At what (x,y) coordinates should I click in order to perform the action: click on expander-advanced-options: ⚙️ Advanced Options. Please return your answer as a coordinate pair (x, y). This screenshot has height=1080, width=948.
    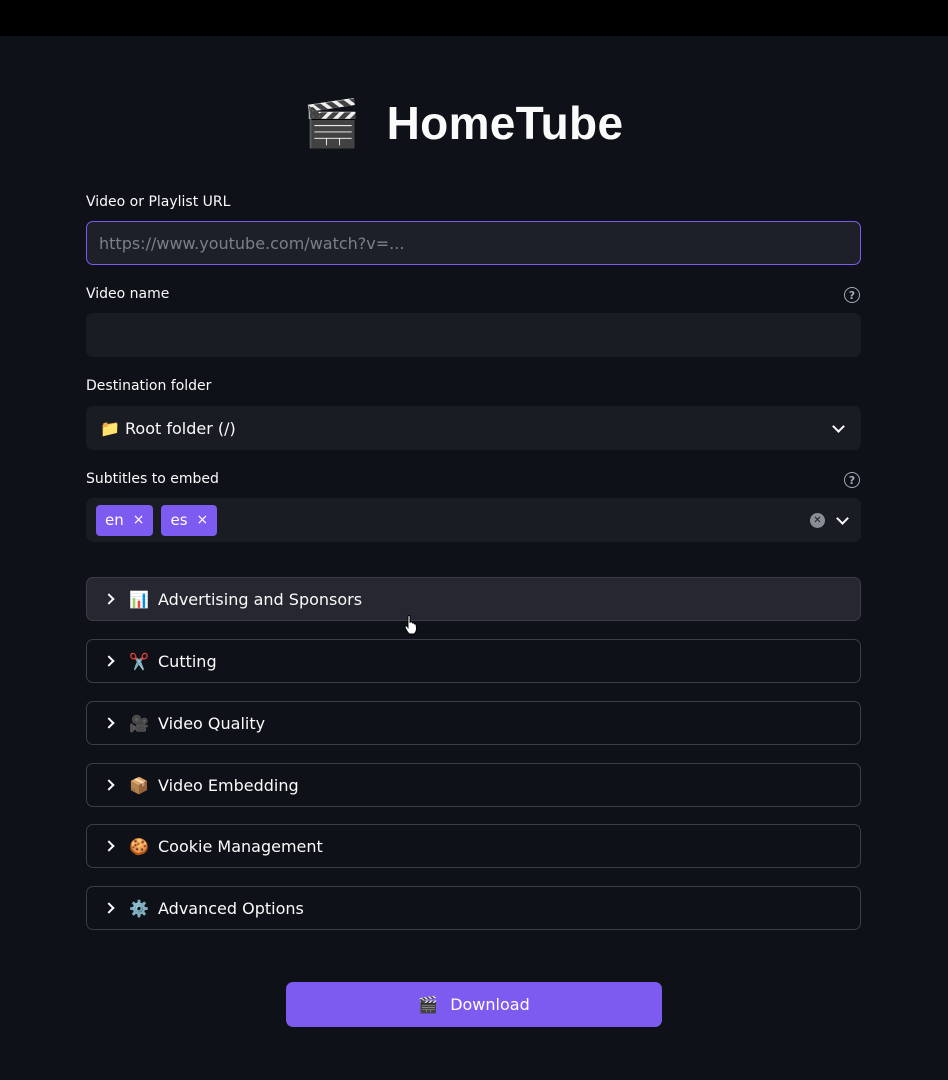
    Looking at the image, I should click on (473, 908).